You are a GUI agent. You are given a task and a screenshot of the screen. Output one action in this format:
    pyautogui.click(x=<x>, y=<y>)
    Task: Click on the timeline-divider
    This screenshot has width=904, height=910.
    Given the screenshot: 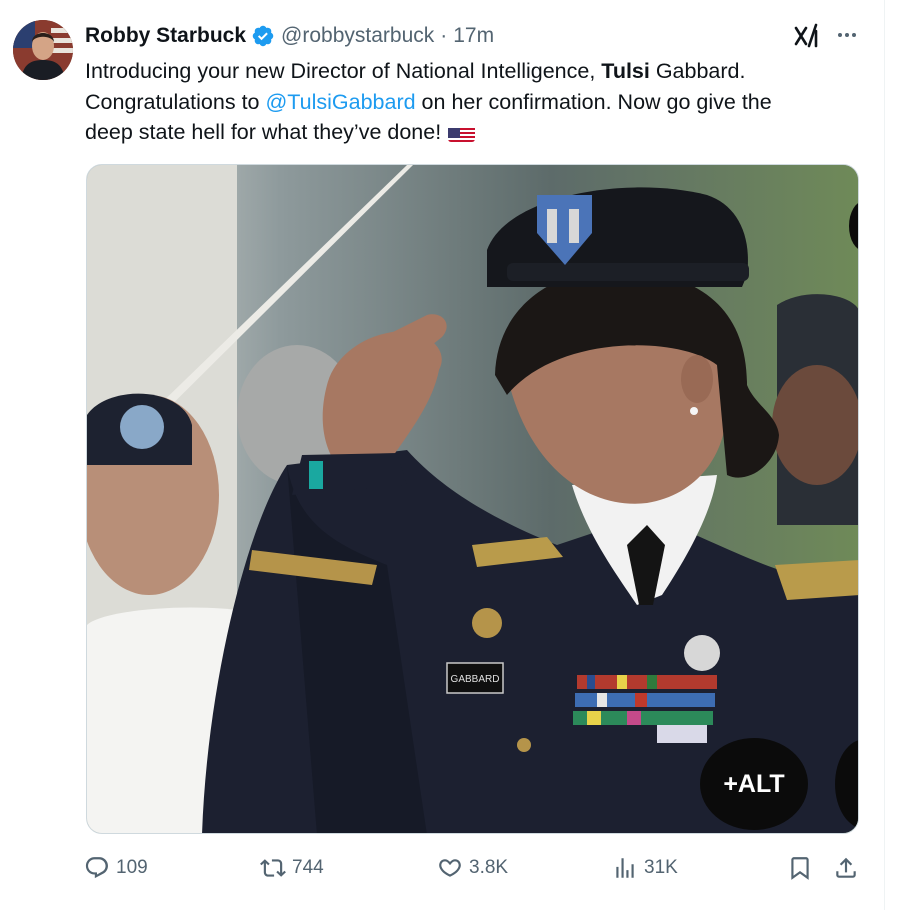 What is the action you would take?
    pyautogui.click(x=884, y=455)
    